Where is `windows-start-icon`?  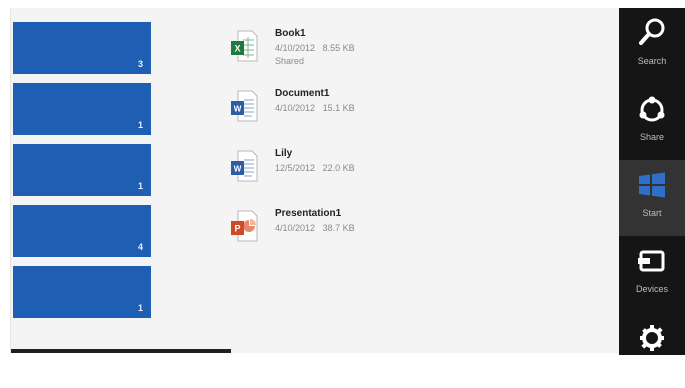 windows-start-icon is located at coordinates (652, 185).